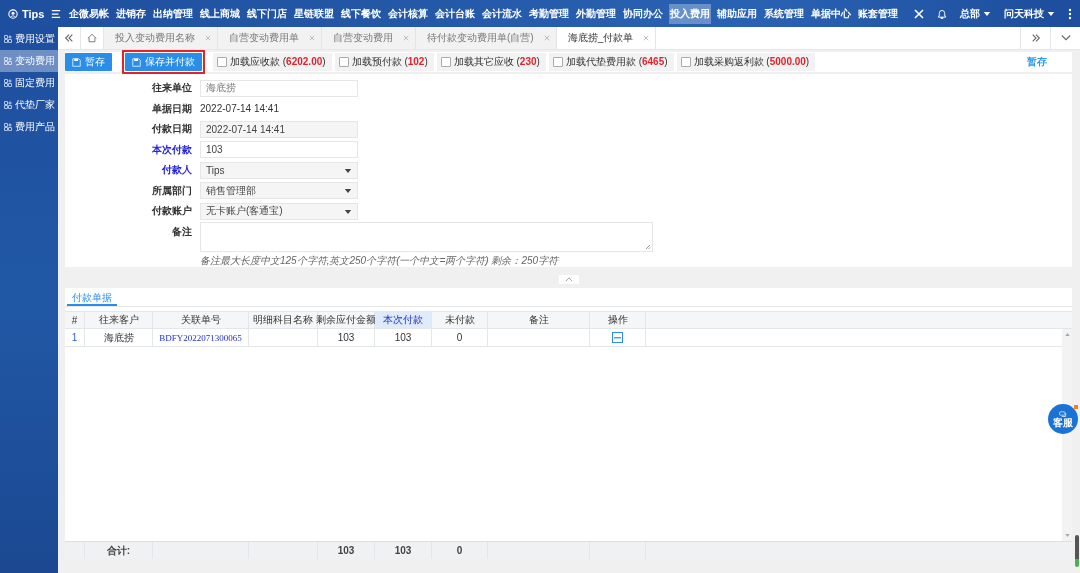  What do you see at coordinates (92, 38) in the screenshot?
I see `home-icon` at bounding box center [92, 38].